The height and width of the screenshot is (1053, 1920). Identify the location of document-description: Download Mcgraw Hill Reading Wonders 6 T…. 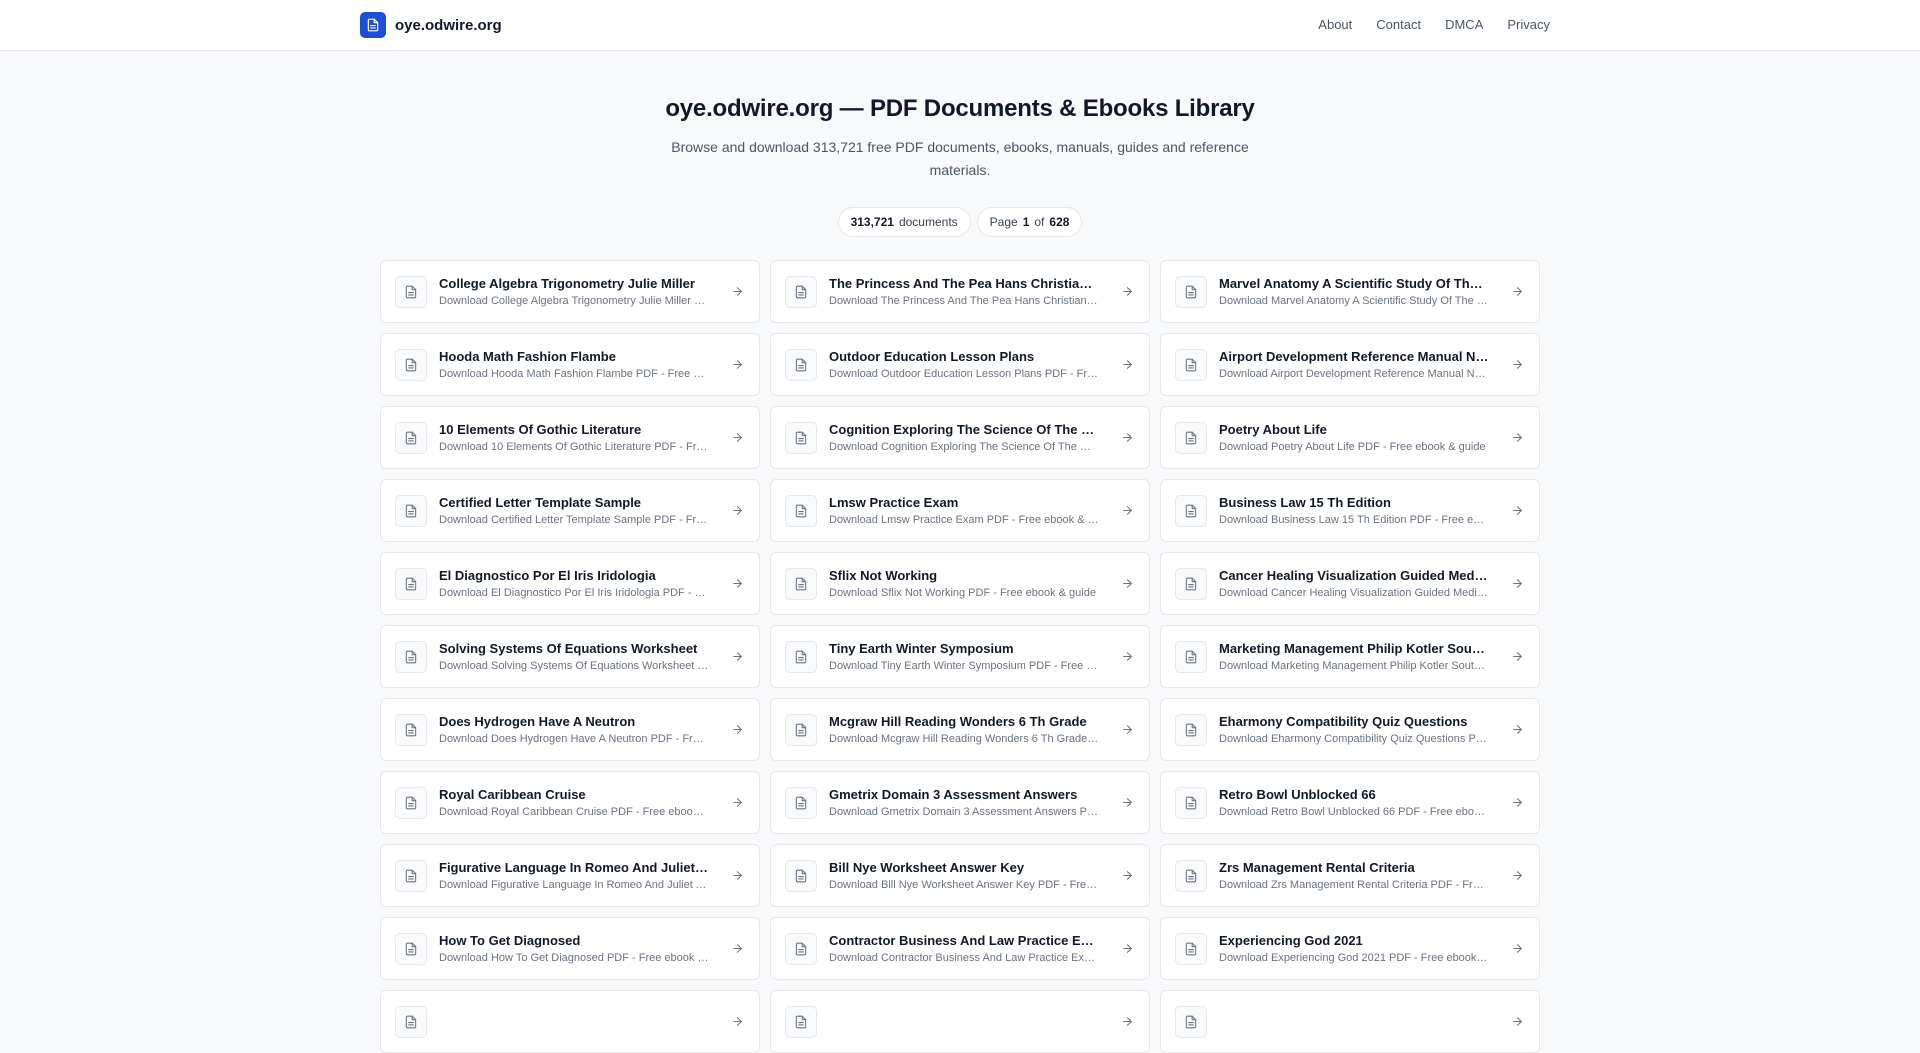
(964, 739).